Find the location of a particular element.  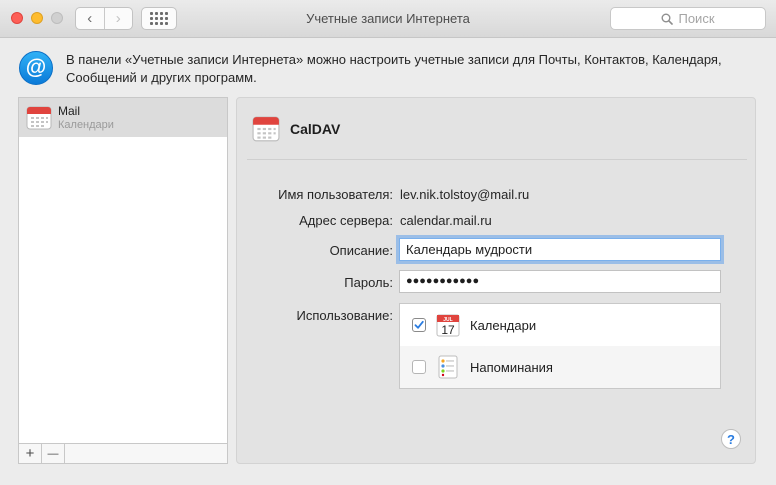

help-icon: ? is located at coordinates (731, 439).